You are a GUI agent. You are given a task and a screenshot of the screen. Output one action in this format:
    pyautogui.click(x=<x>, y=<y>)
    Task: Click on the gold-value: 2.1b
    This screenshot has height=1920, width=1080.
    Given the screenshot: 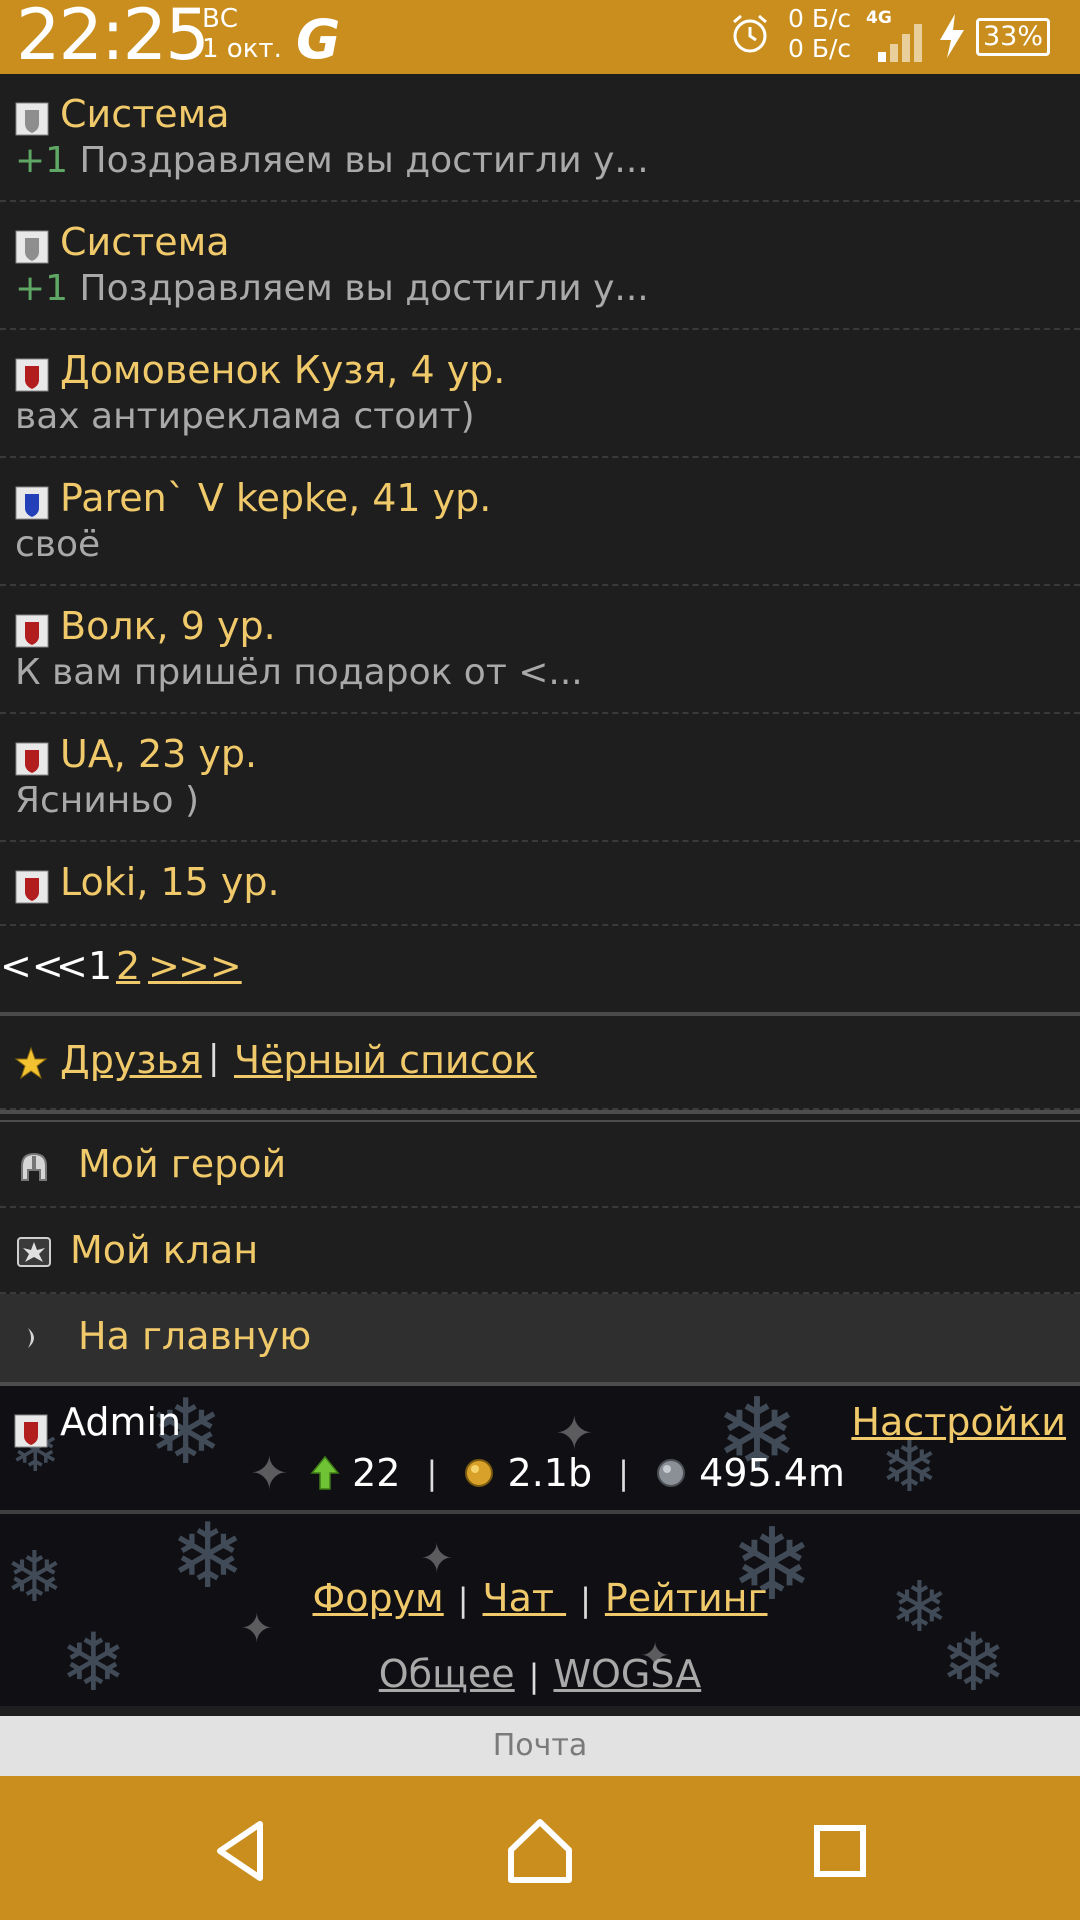 What is the action you would take?
    pyautogui.click(x=550, y=1472)
    